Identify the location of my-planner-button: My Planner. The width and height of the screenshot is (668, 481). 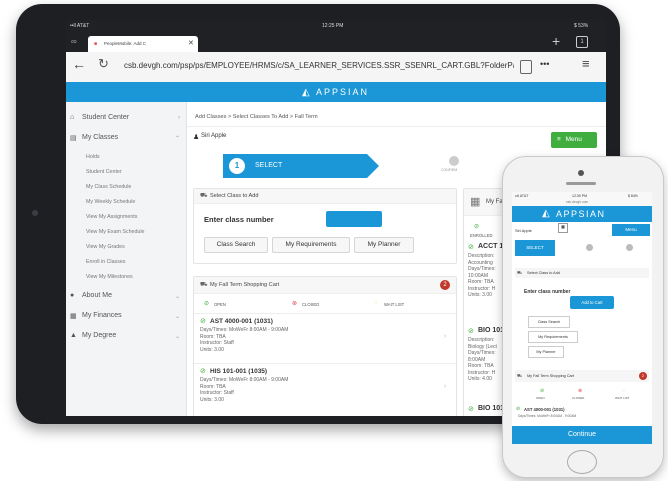
(384, 245).